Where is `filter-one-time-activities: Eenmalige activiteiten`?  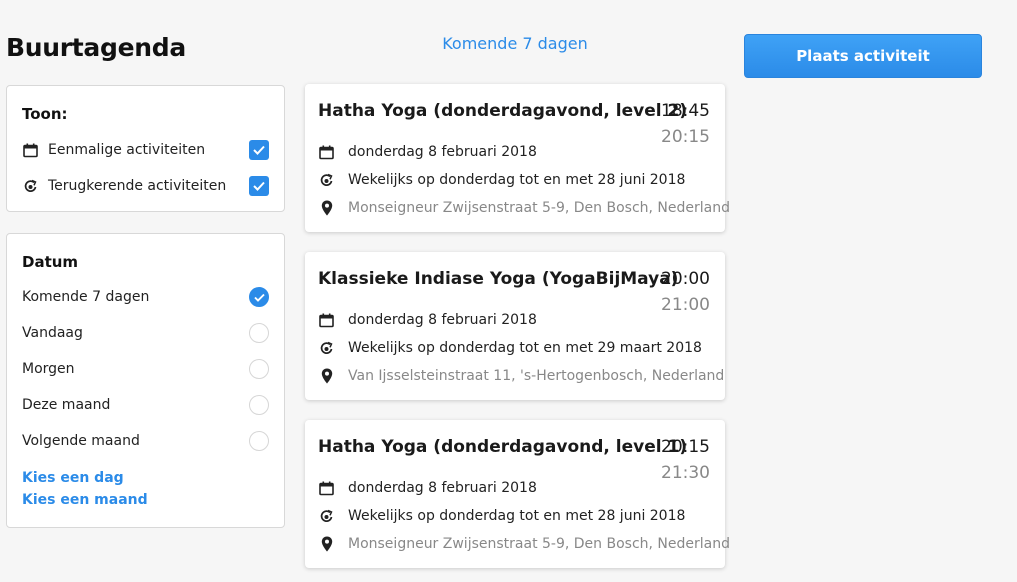
filter-one-time-activities: Eenmalige activiteiten is located at coordinates (145, 150).